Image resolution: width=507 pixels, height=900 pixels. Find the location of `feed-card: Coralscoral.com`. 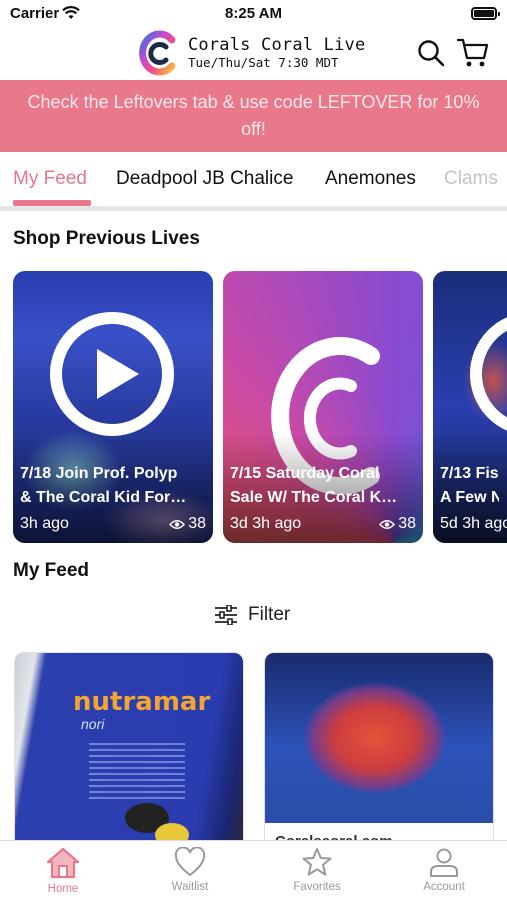

feed-card: Coralscoral.com is located at coordinates (379, 752).